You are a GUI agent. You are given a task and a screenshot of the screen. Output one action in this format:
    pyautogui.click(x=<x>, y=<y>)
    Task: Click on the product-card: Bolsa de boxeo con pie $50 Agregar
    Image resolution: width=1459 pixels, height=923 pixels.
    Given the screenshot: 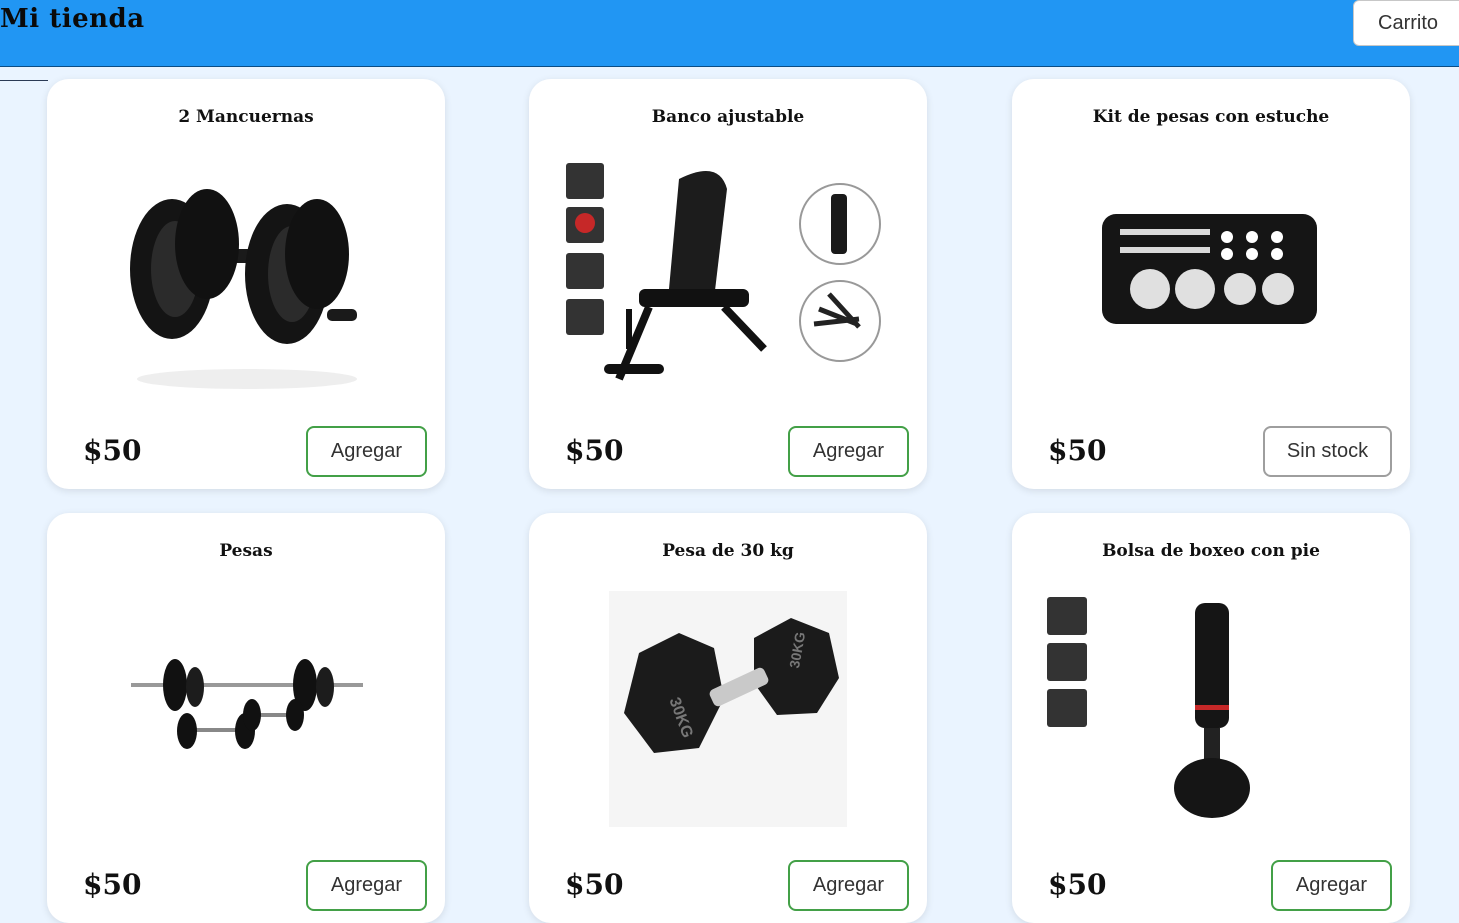 What is the action you would take?
    pyautogui.click(x=1211, y=718)
    